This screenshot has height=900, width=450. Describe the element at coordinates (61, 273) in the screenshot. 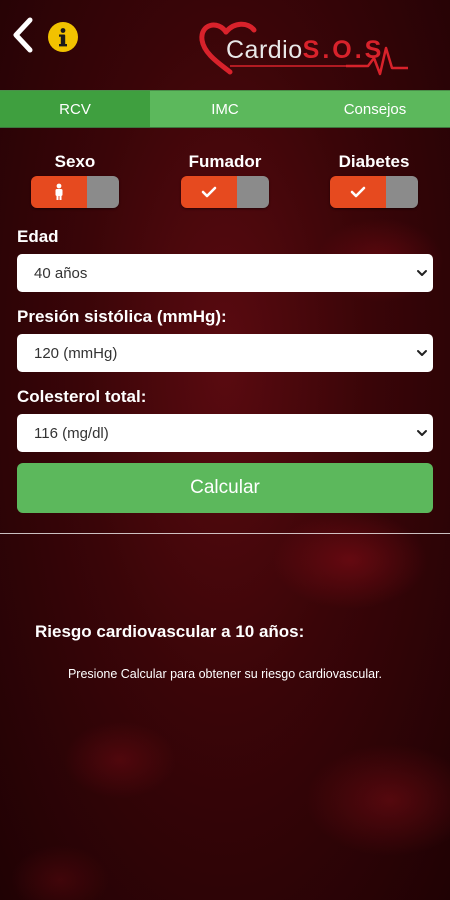

I see `edad-value: 40 años` at that location.